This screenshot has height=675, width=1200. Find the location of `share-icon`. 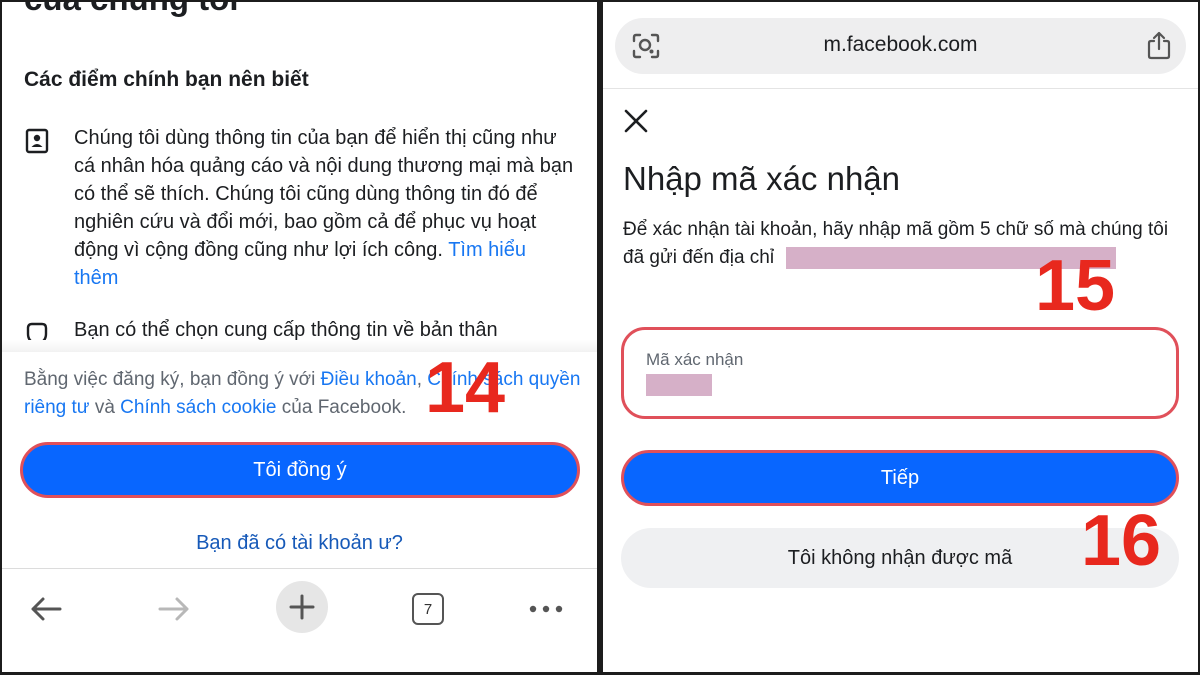

share-icon is located at coordinates (1159, 45).